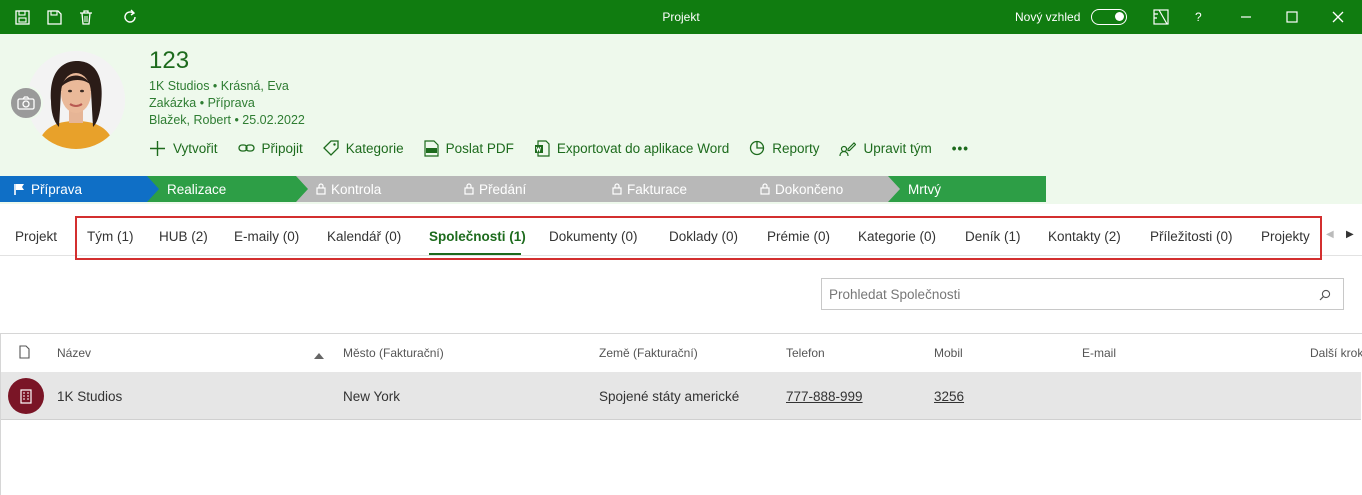  What do you see at coordinates (824, 396) in the screenshot?
I see `cell-phone-link: 777-888-999` at bounding box center [824, 396].